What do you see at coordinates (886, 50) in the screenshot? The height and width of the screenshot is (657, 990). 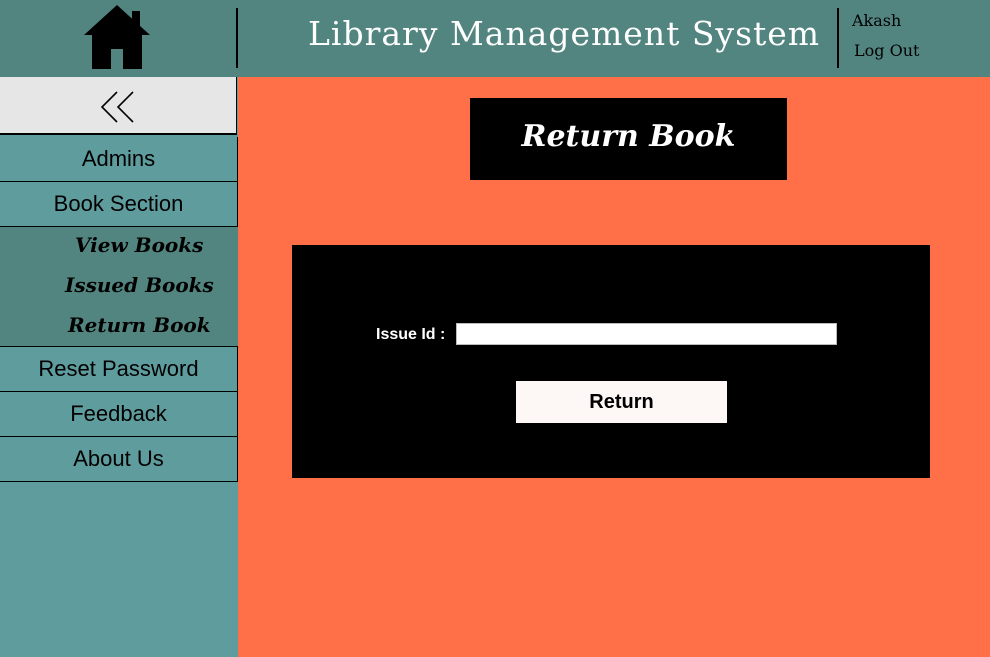 I see `logout-link: Log Out` at bounding box center [886, 50].